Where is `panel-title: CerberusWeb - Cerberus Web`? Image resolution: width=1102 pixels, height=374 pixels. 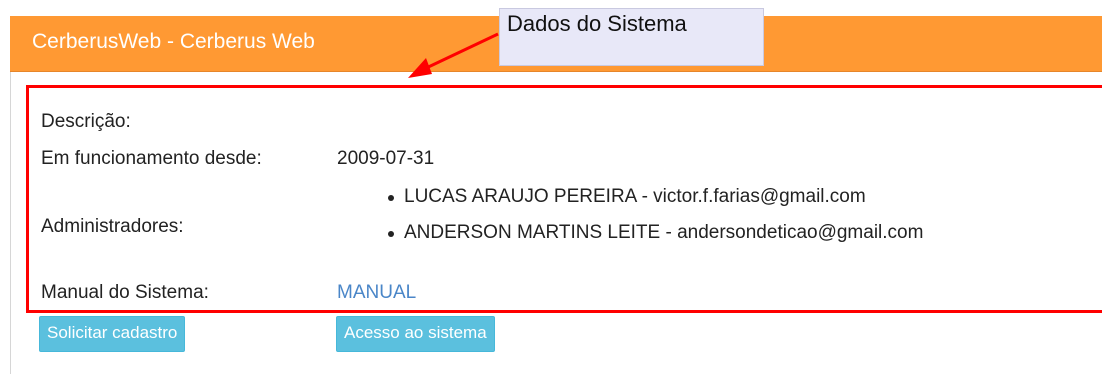
panel-title: CerberusWeb - Cerberus Web is located at coordinates (173, 41).